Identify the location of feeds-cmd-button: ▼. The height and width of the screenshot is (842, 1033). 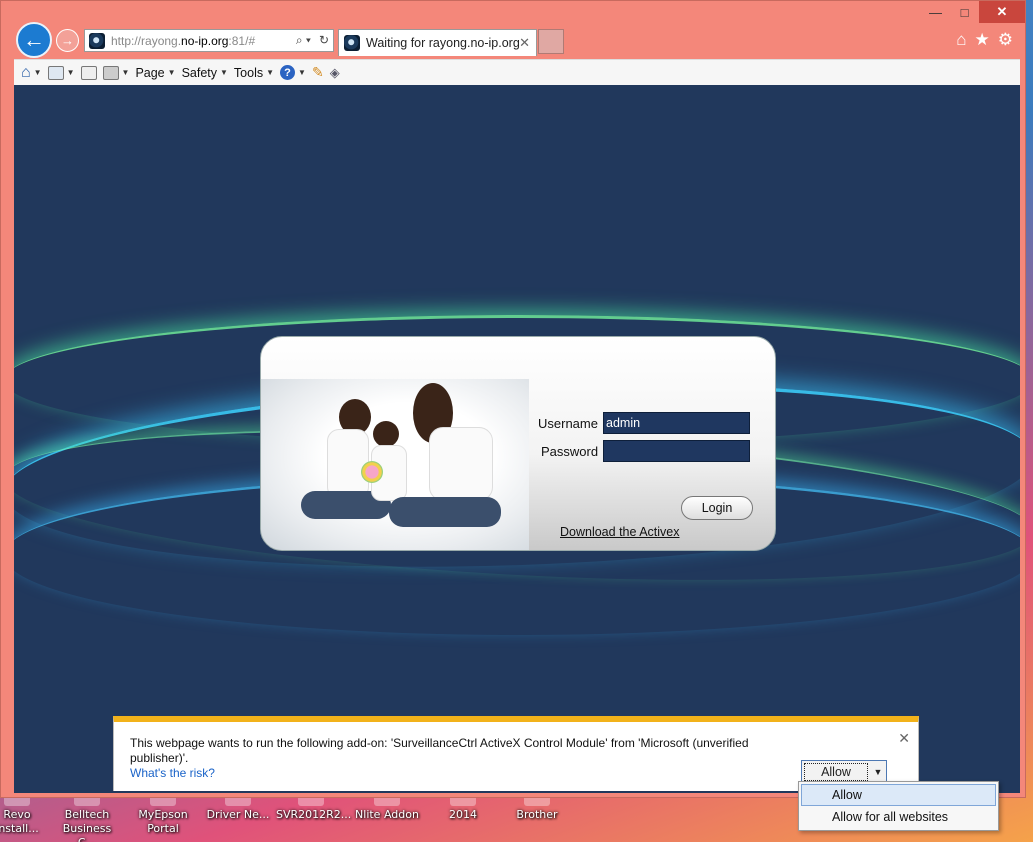
(61, 72).